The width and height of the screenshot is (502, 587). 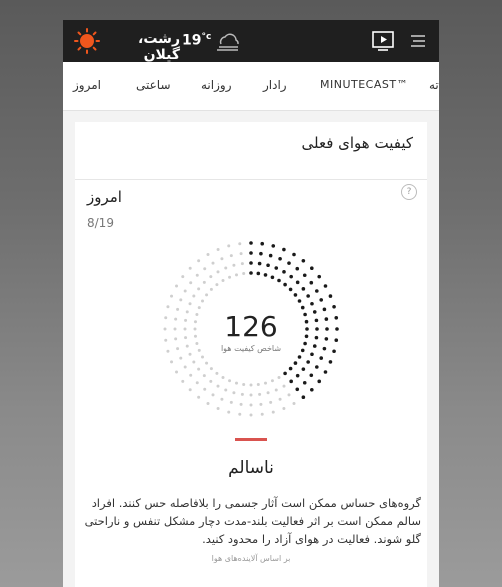 What do you see at coordinates (275, 85) in the screenshot?
I see `tab-radar: رادار` at bounding box center [275, 85].